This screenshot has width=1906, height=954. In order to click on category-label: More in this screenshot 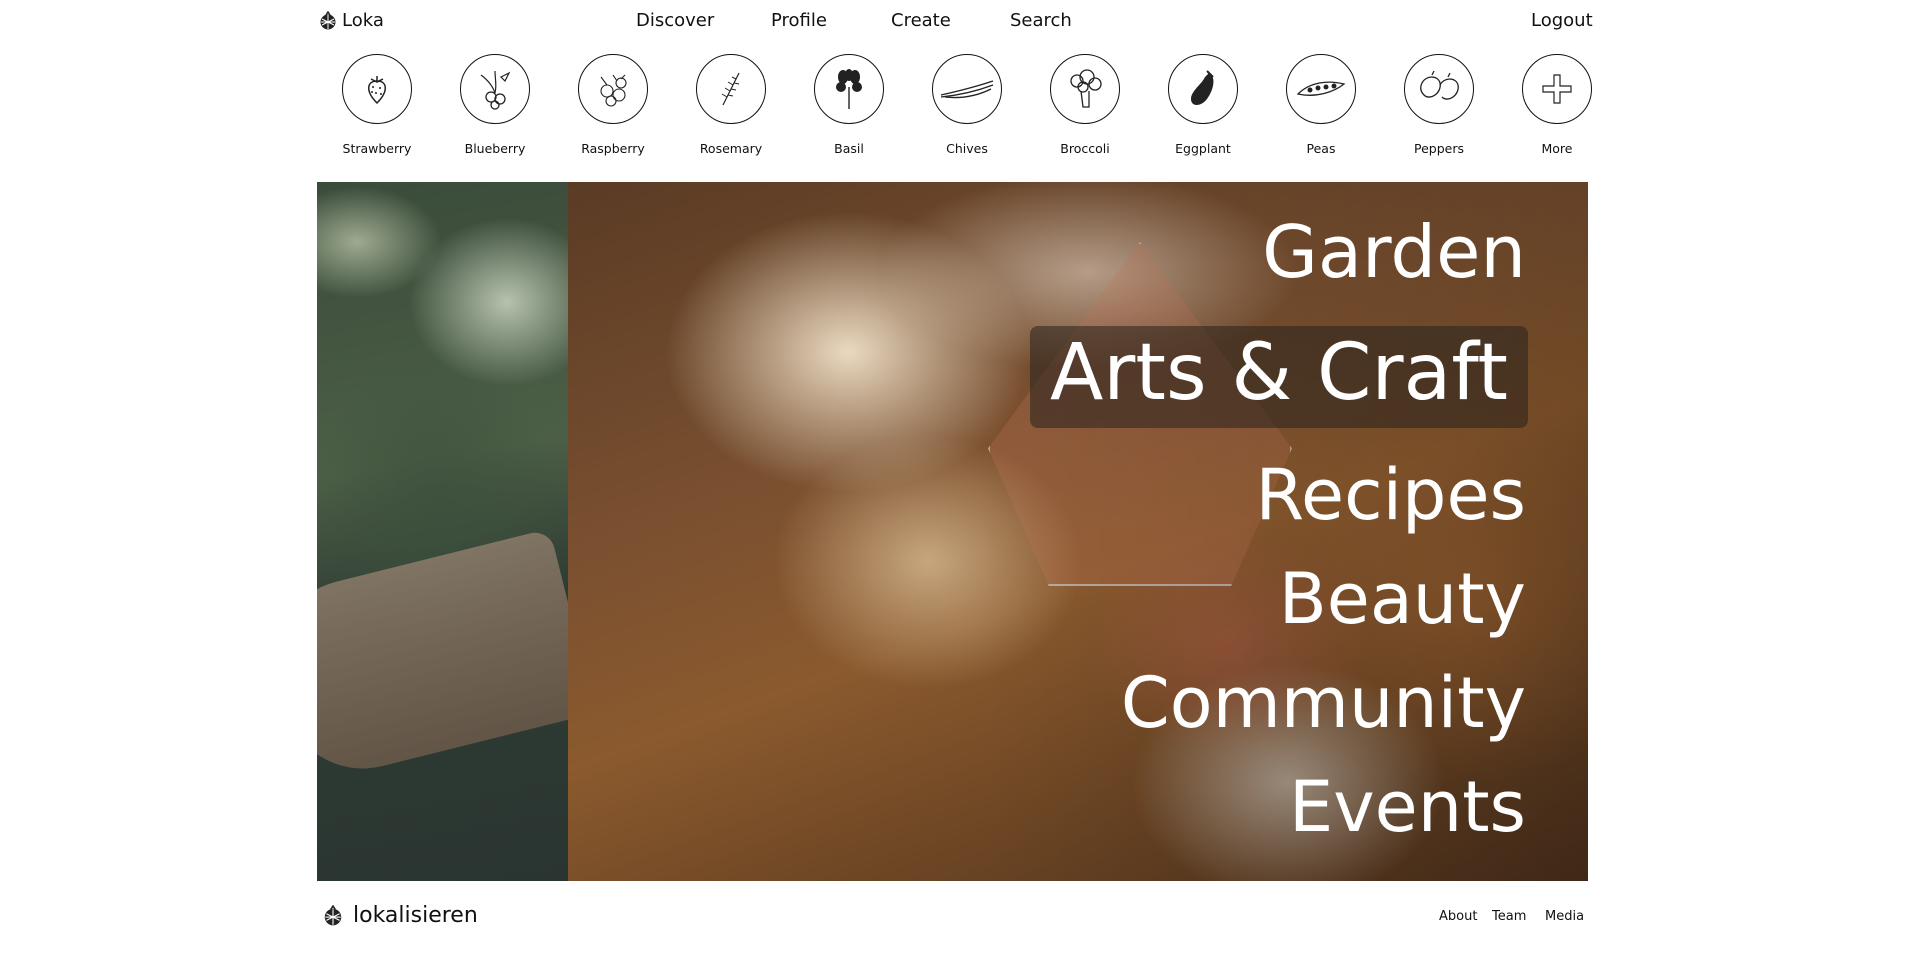, I will do `click(1557, 148)`.